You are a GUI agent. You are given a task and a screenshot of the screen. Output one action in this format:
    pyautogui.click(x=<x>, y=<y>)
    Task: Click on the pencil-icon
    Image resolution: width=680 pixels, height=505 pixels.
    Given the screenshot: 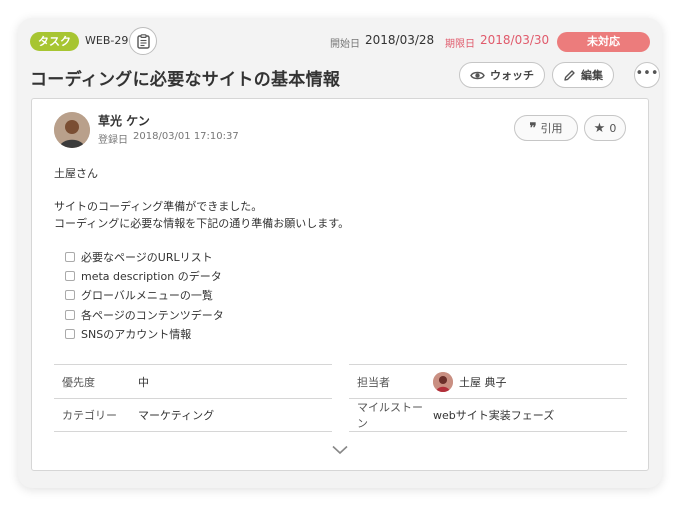 What is the action you would take?
    pyautogui.click(x=569, y=75)
    